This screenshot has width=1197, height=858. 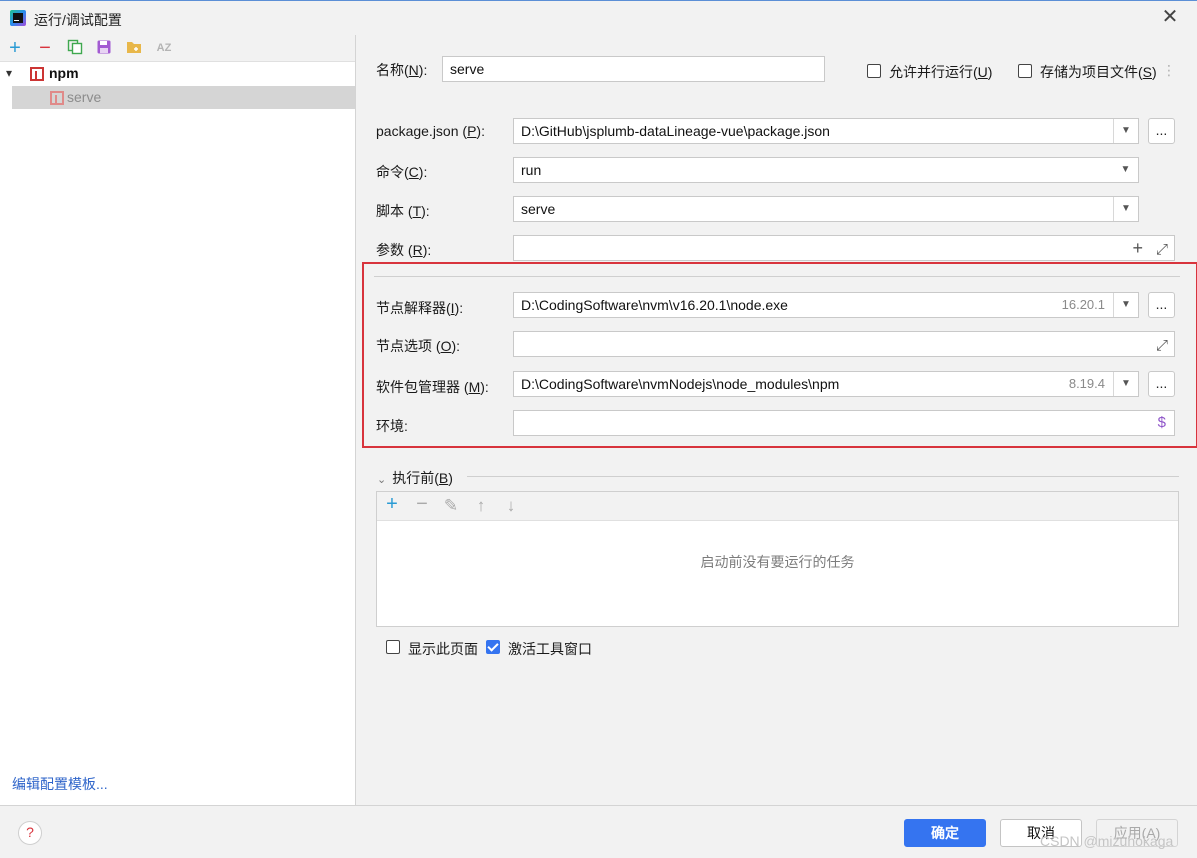 I want to click on tree-toolbar: + − AZ, so click(x=177, y=48).